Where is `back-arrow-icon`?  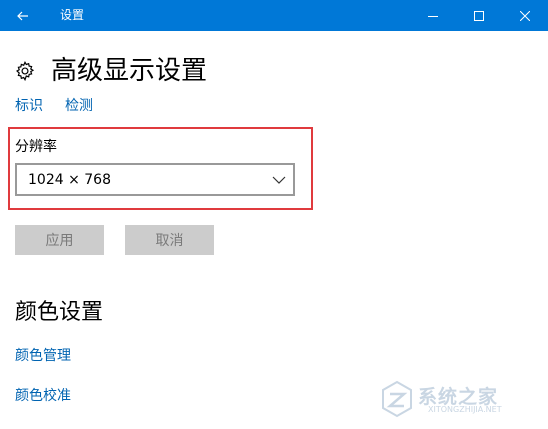 back-arrow-icon is located at coordinates (22, 15).